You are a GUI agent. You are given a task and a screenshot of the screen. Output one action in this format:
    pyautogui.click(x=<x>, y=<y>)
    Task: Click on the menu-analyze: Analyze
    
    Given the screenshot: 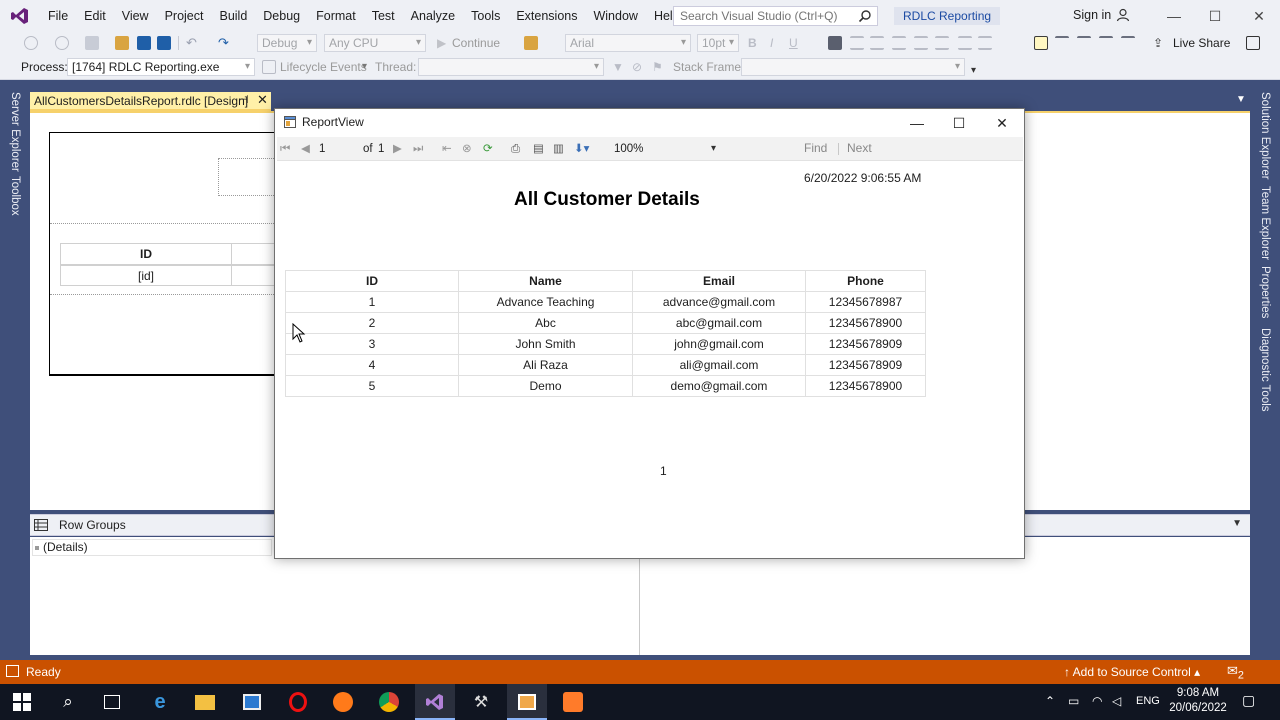 What is the action you would take?
    pyautogui.click(x=433, y=16)
    